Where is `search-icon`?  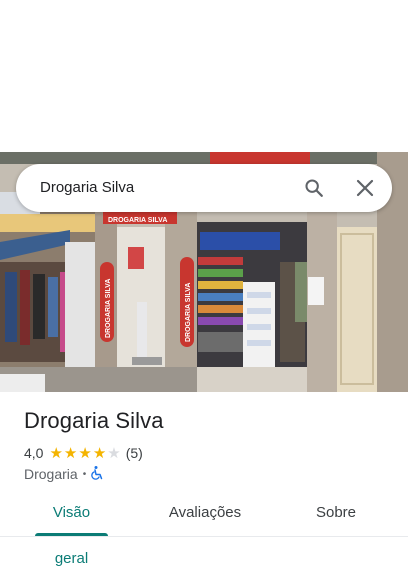 search-icon is located at coordinates (314, 188).